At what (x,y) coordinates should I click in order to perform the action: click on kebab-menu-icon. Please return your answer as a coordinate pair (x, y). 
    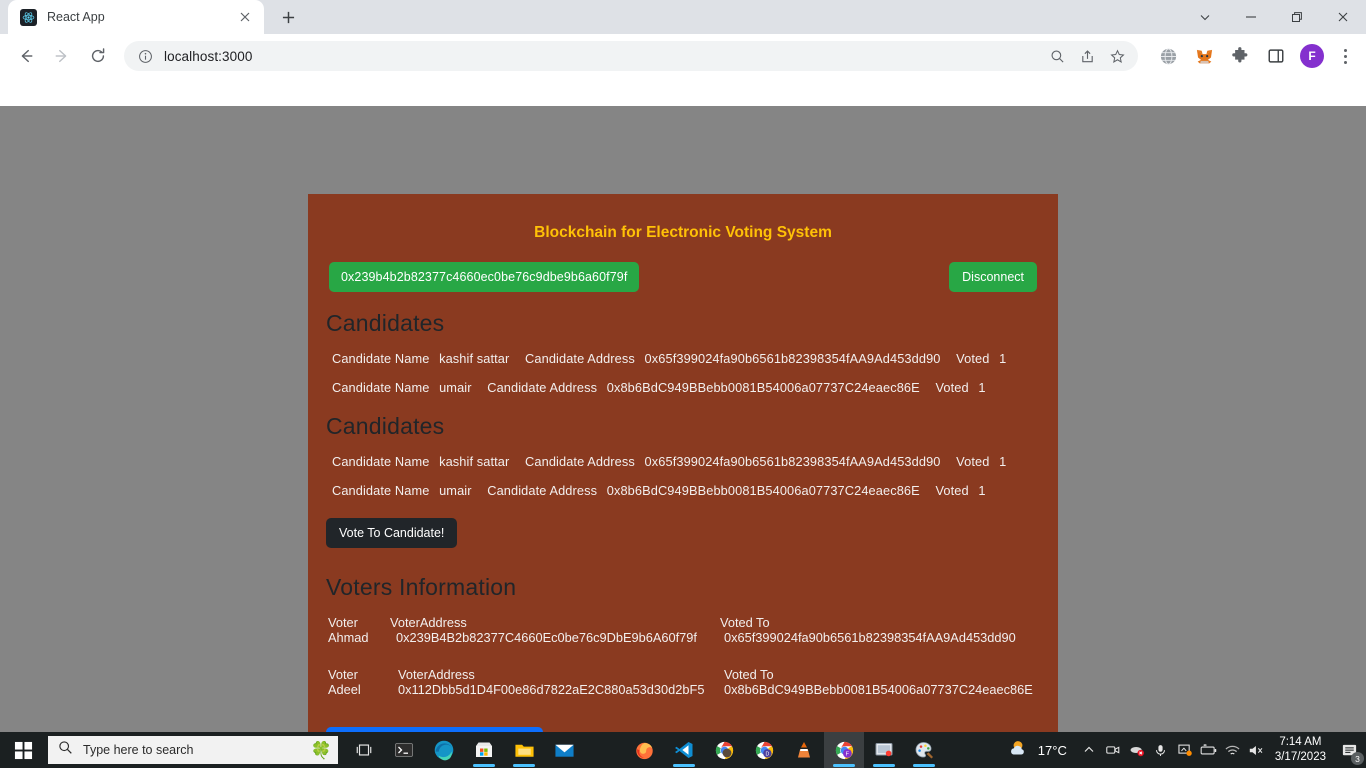
    Looking at the image, I should click on (1345, 56).